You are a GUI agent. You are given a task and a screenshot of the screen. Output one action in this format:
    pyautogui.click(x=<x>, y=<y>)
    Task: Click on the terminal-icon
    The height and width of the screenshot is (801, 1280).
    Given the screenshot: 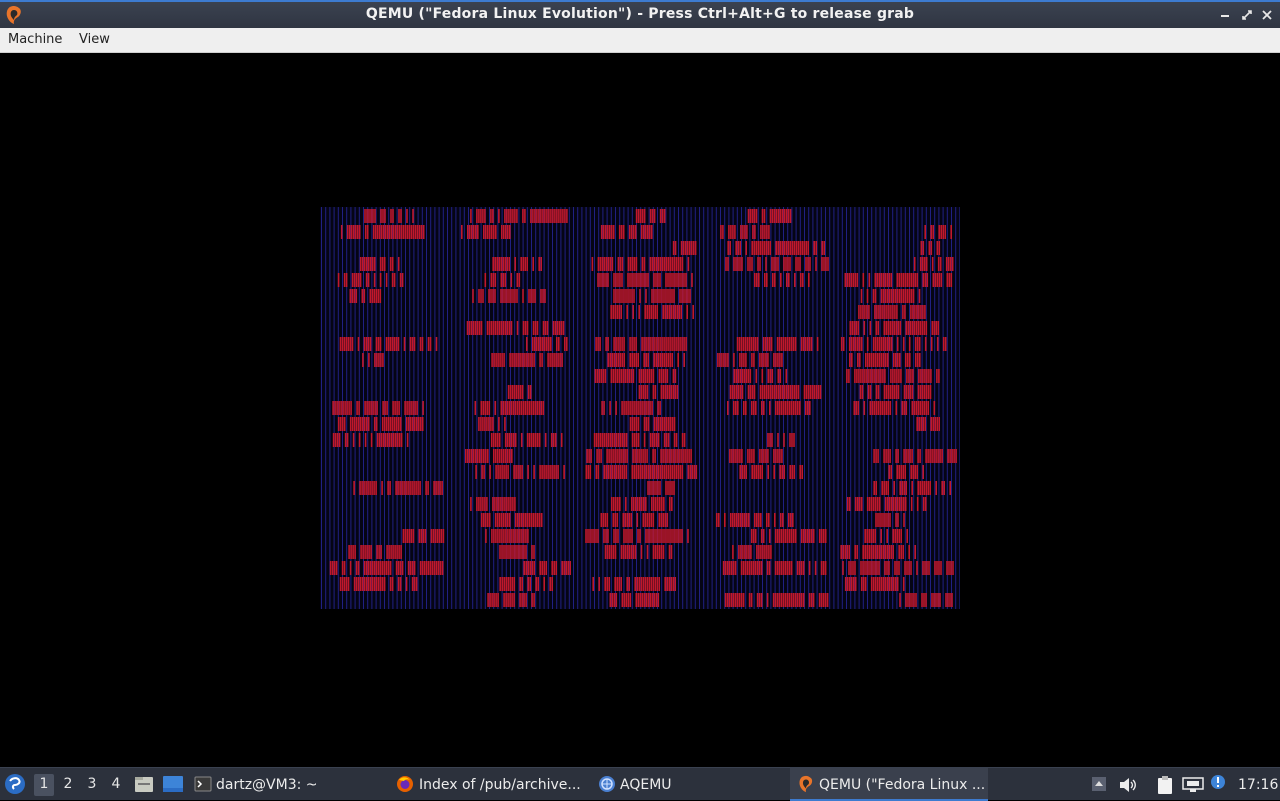 What is the action you would take?
    pyautogui.click(x=203, y=784)
    